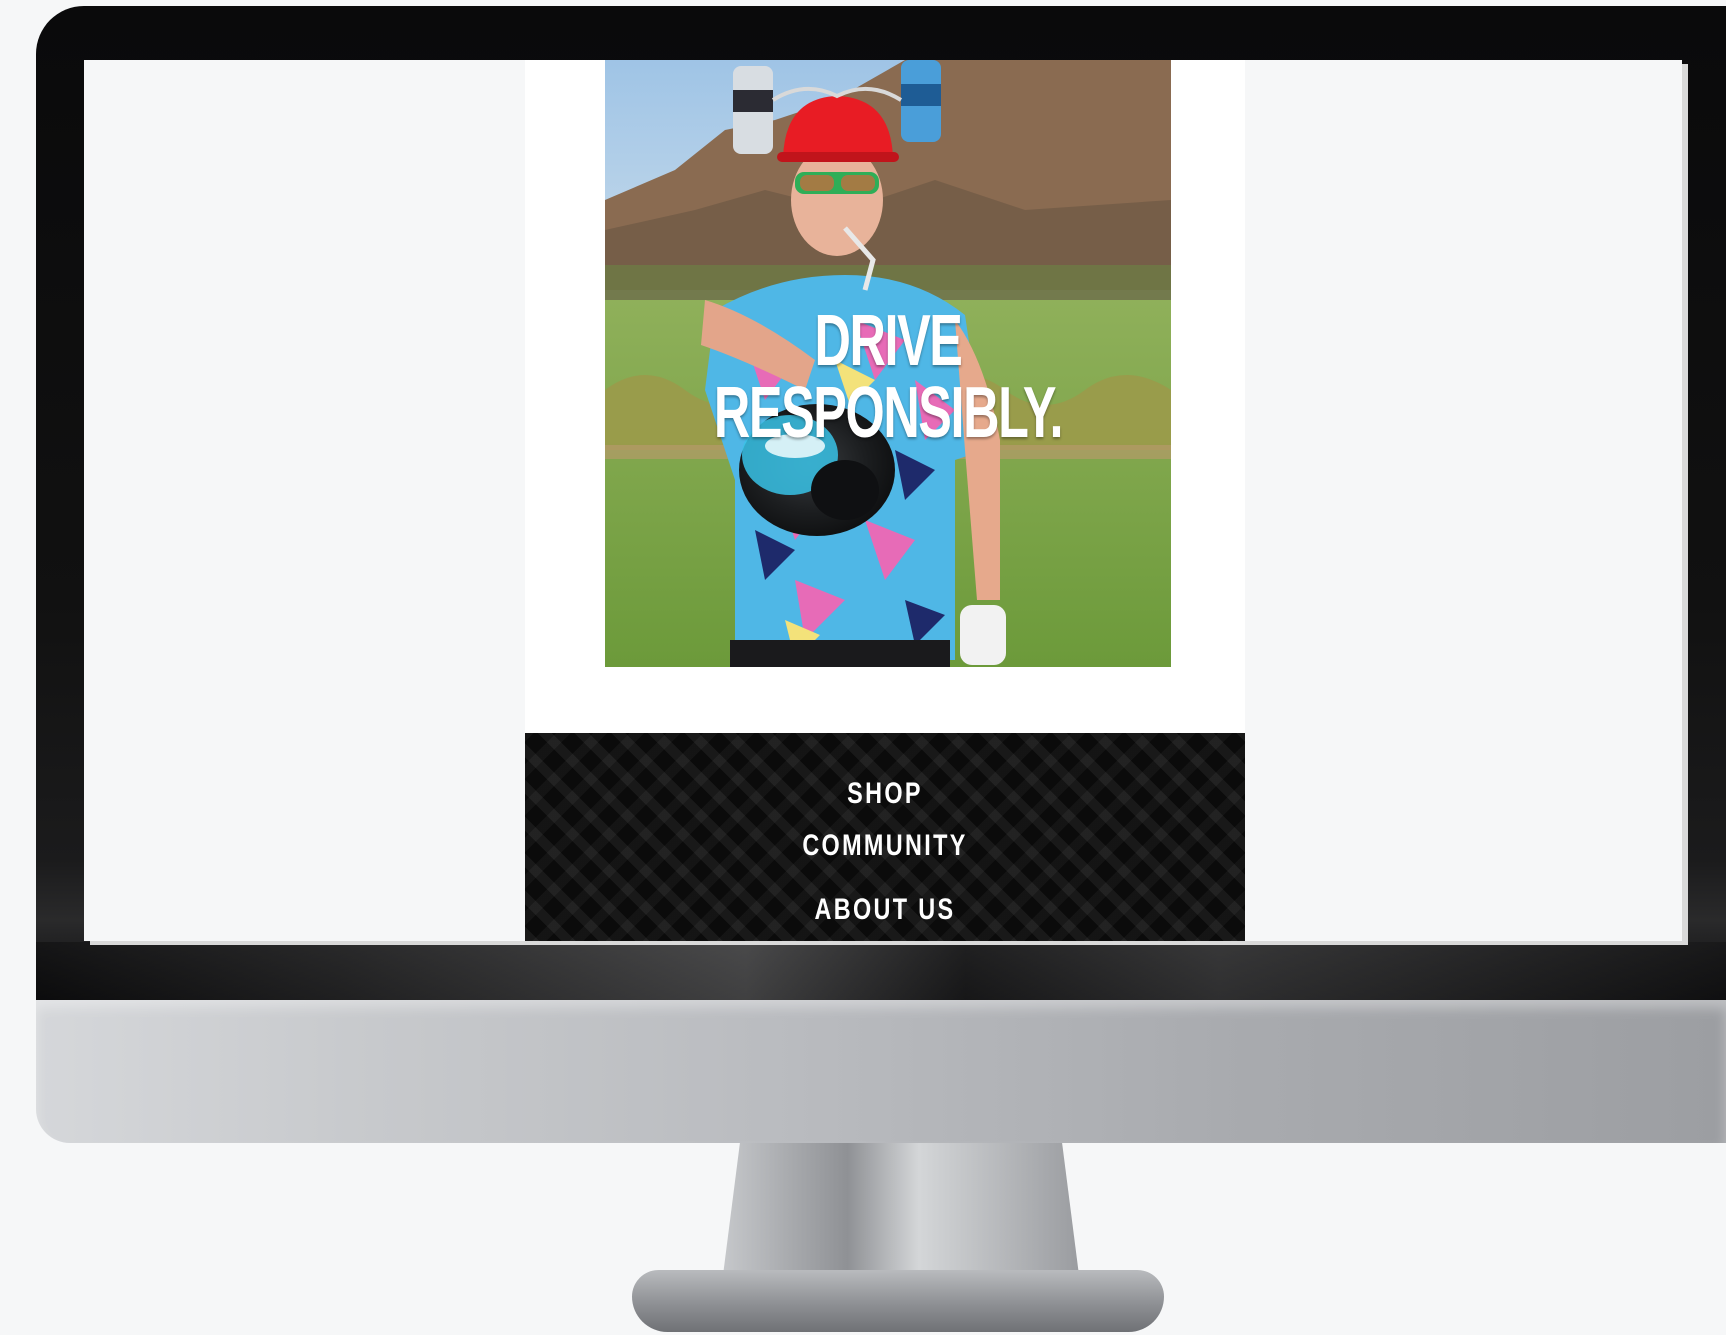 The height and width of the screenshot is (1335, 1726). What do you see at coordinates (888, 377) in the screenshot?
I see `hero-headline: DRIVE RESPONSIBLY.` at bounding box center [888, 377].